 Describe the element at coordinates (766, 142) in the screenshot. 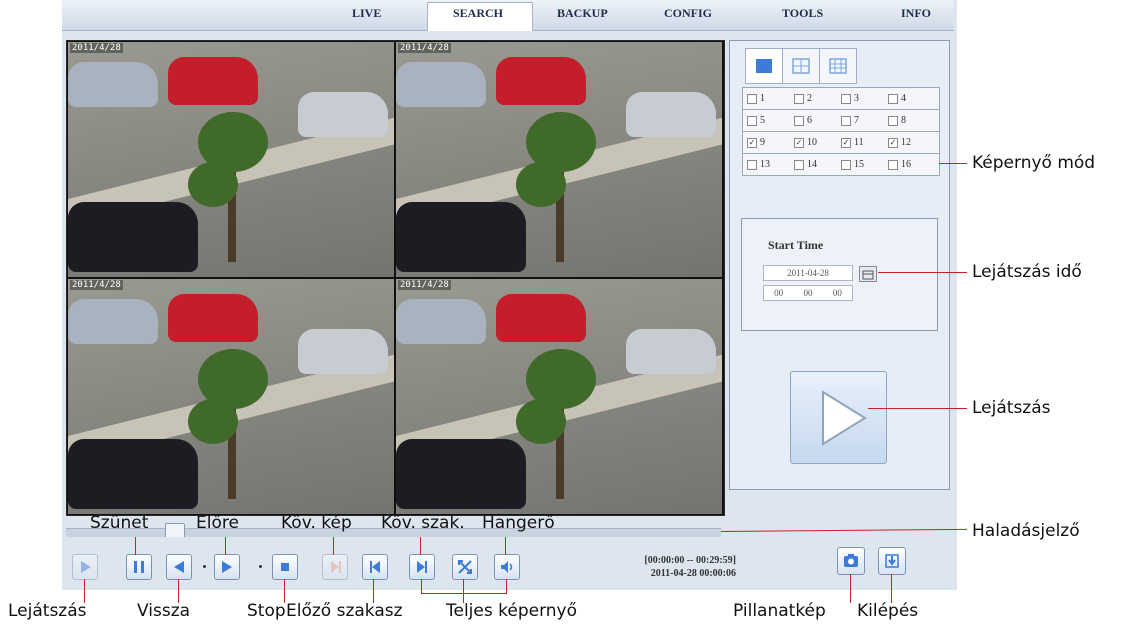

I see `channel-checkbox: ✓ 9` at that location.